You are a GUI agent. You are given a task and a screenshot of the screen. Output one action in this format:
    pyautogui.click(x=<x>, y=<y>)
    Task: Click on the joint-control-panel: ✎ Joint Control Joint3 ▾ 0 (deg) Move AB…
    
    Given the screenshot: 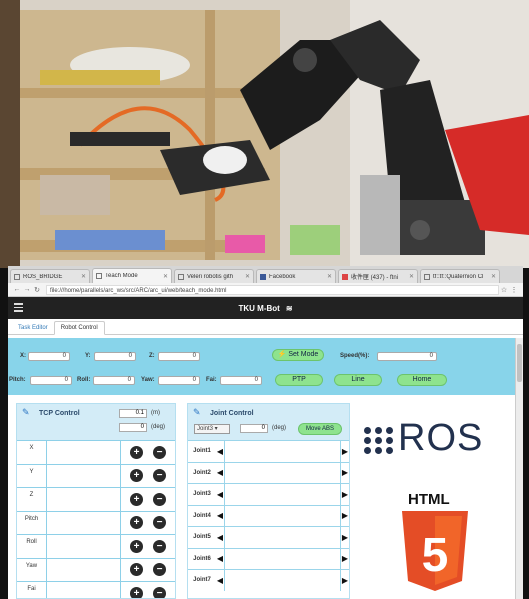 What is the action you would take?
    pyautogui.click(x=268, y=501)
    